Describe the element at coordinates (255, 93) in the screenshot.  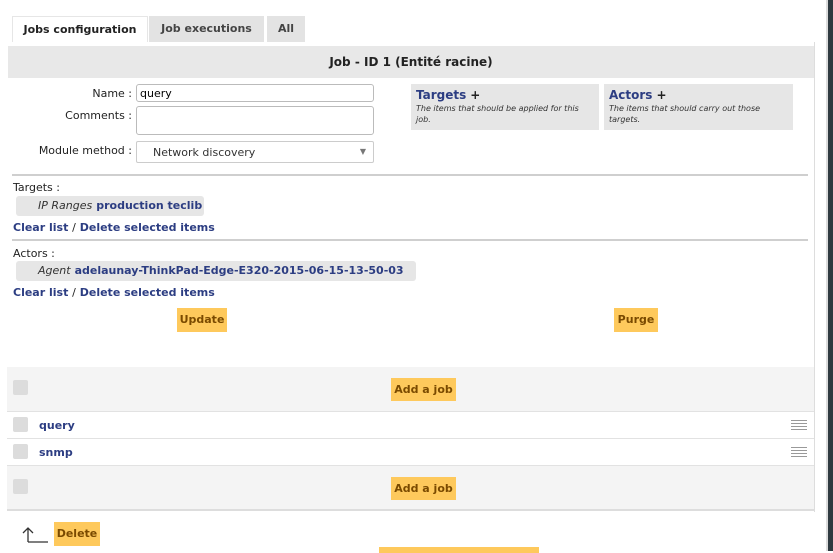
I see `name-input` at that location.